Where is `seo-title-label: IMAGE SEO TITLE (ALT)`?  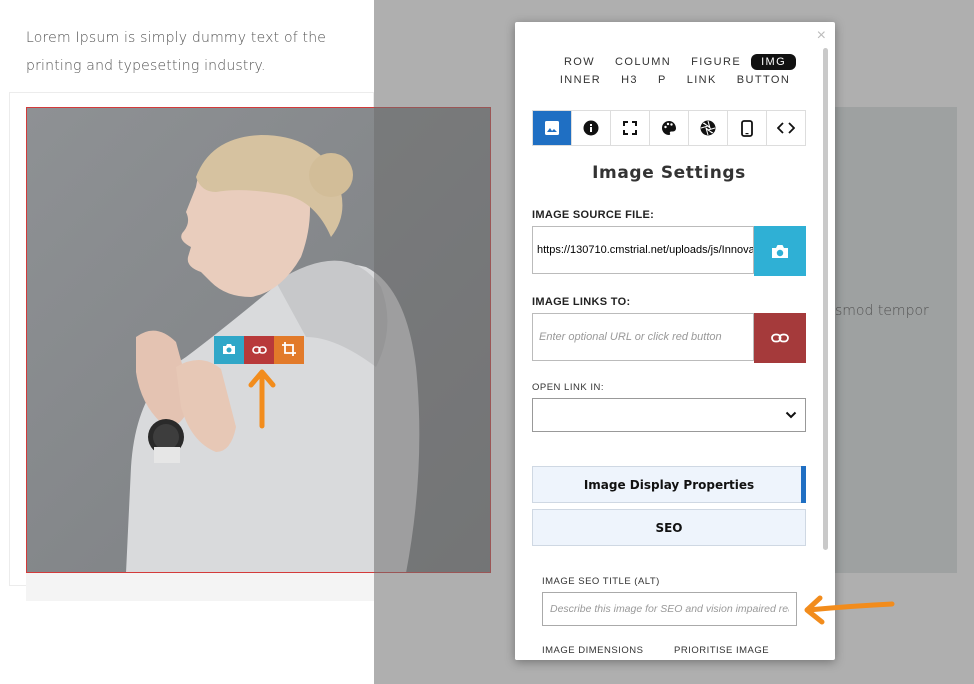
seo-title-label: IMAGE SEO TITLE (ALT) is located at coordinates (601, 581).